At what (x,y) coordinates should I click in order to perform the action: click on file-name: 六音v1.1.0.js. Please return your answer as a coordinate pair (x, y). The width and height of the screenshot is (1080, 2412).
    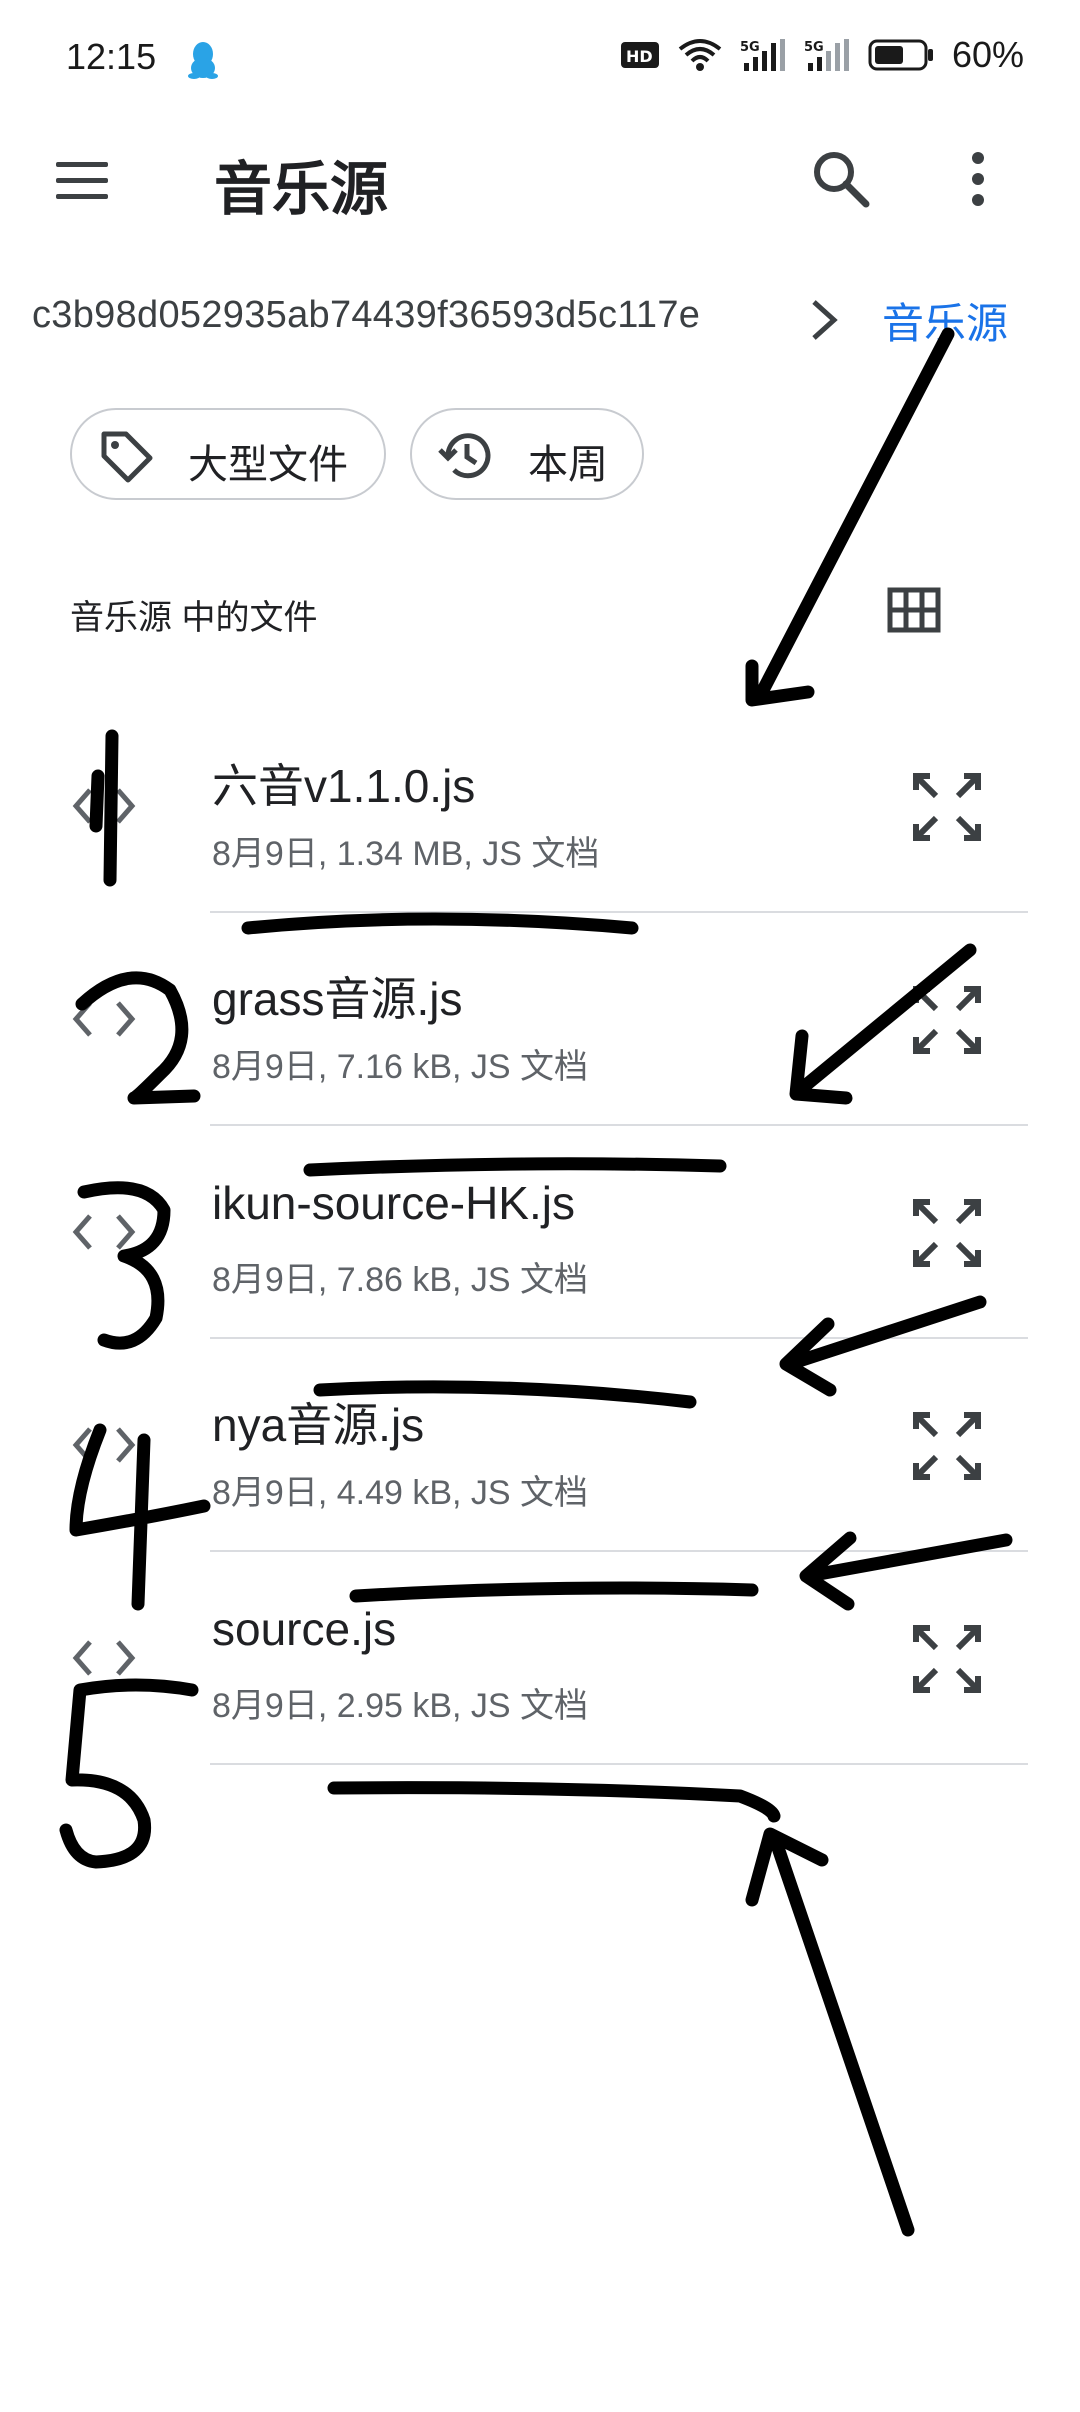
    Looking at the image, I should click on (344, 786).